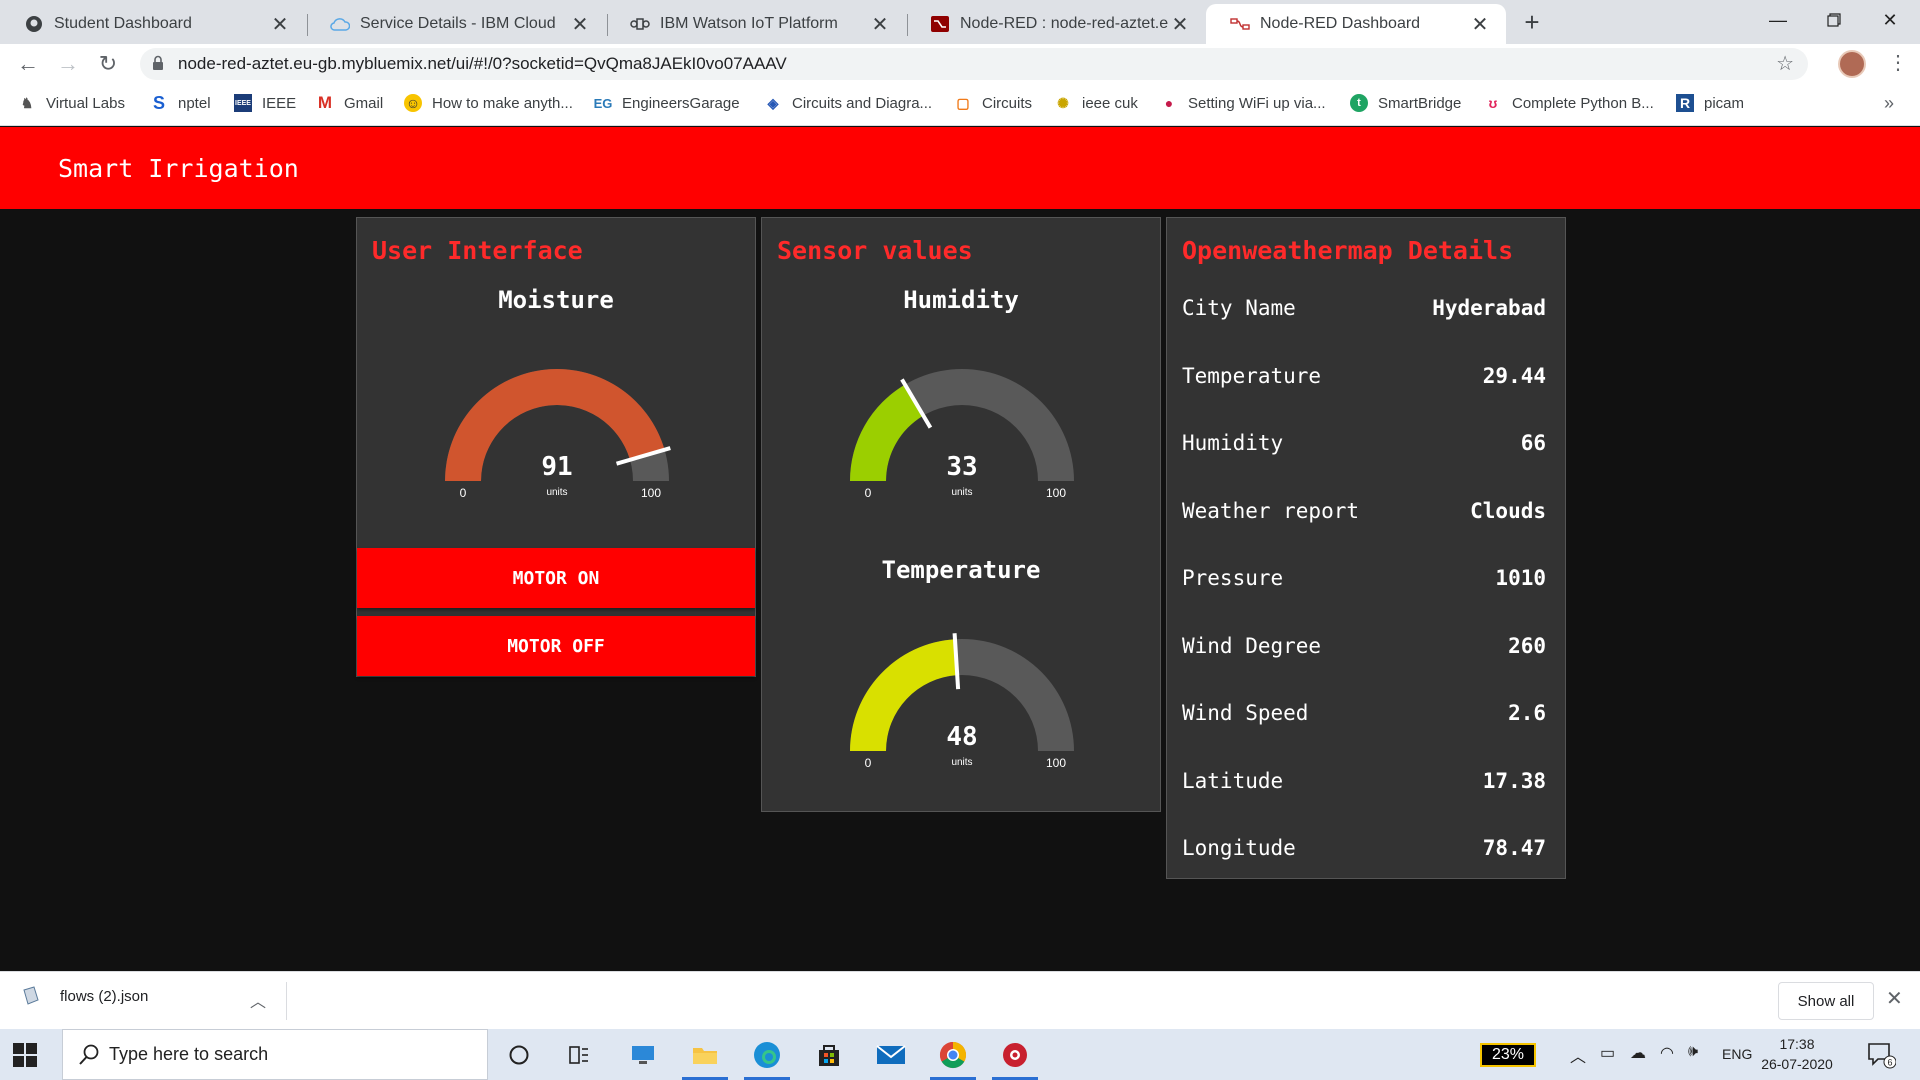 Image resolution: width=1920 pixels, height=1080 pixels. What do you see at coordinates (1359, 103) in the screenshot?
I see `smartbridge-icon: t` at bounding box center [1359, 103].